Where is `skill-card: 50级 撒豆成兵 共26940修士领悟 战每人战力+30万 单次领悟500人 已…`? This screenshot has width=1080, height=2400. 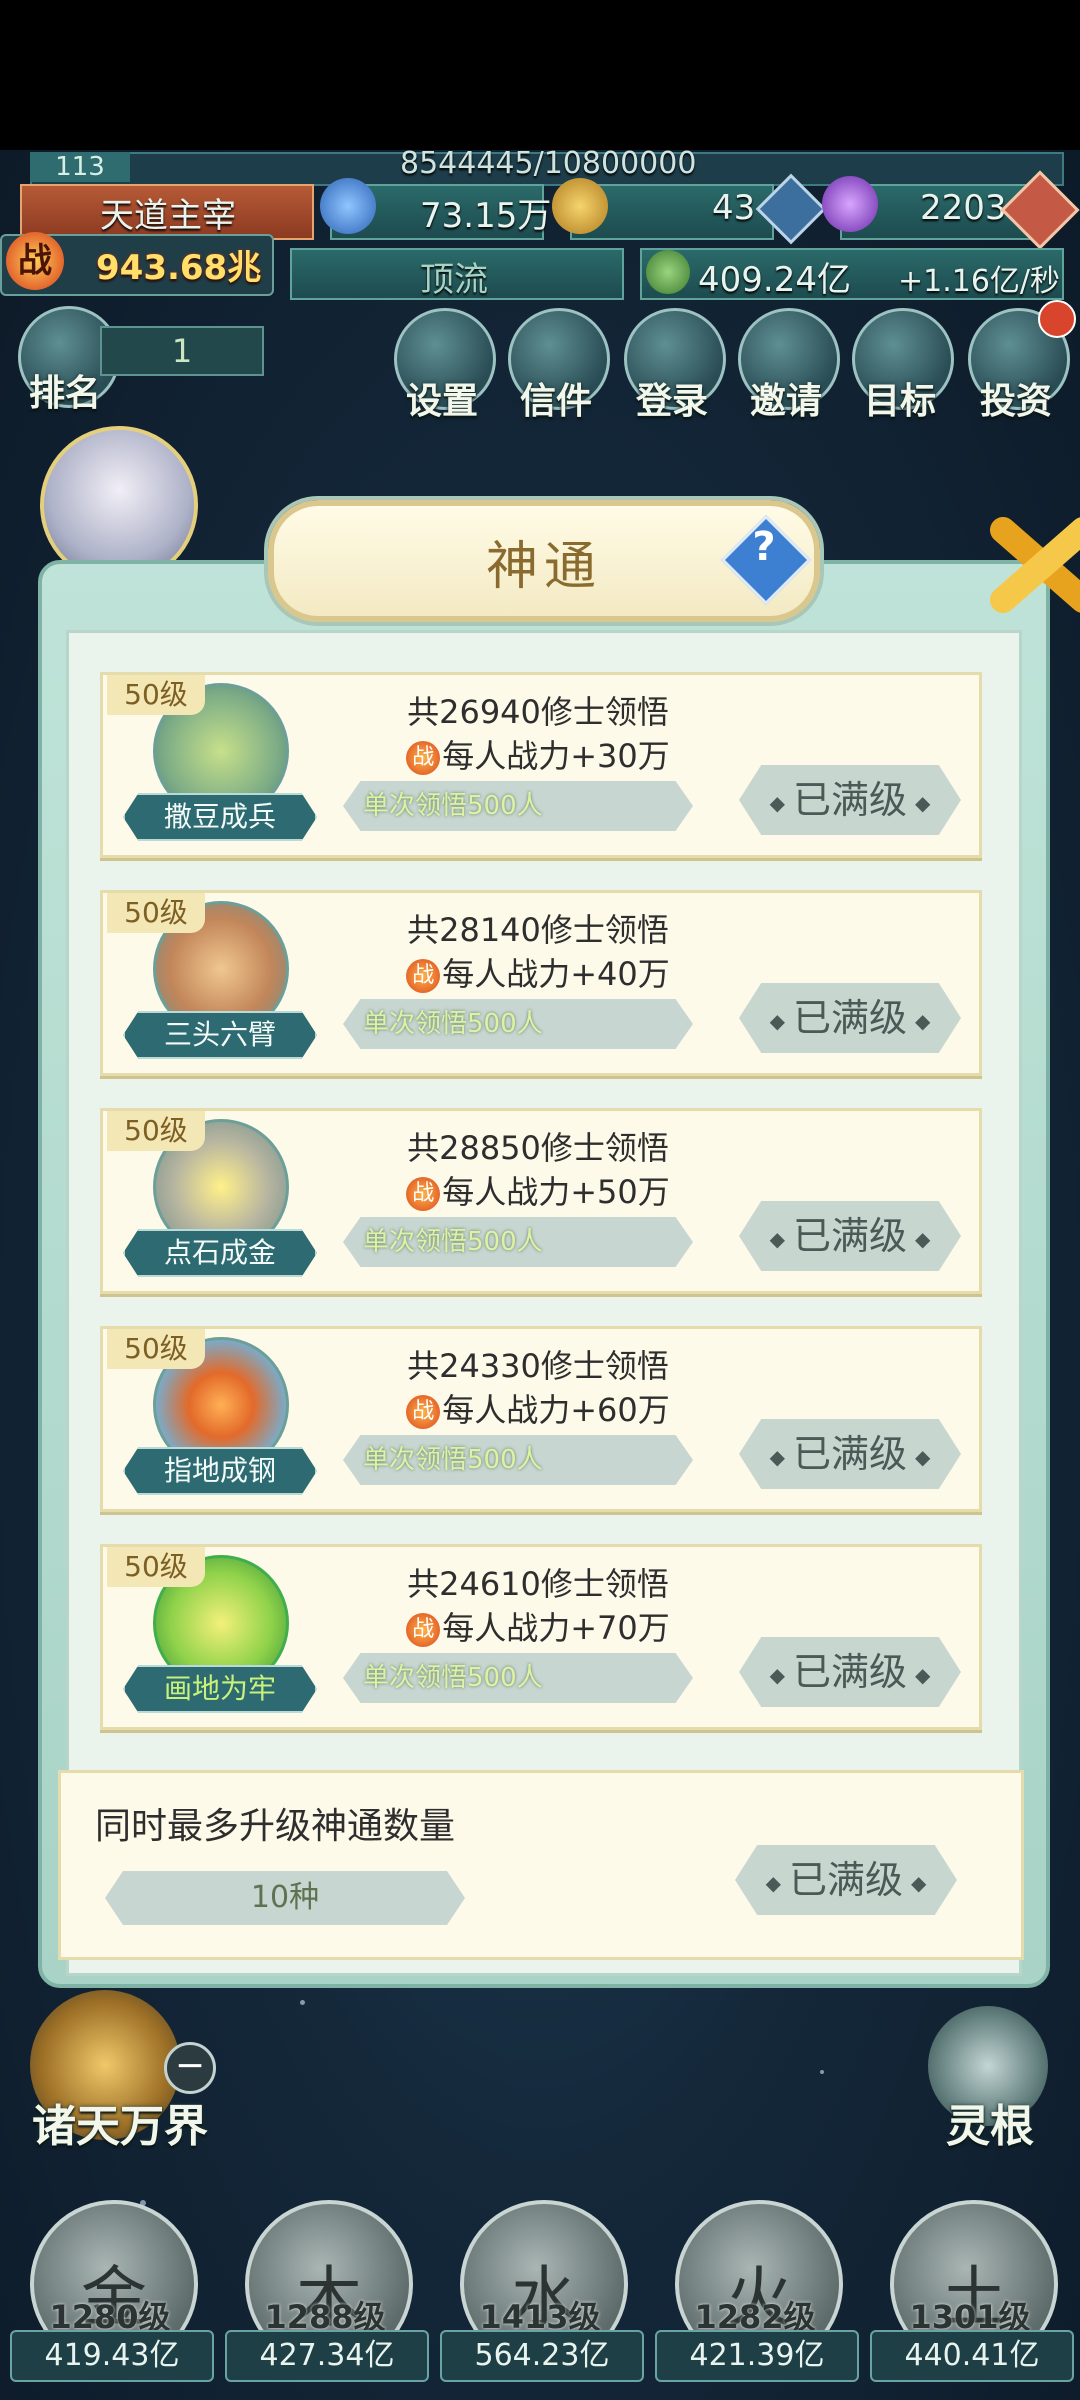 skill-card: 50级 撒豆成兵 共26940修士领悟 战每人战力+30万 单次领悟500人 已… is located at coordinates (541, 765).